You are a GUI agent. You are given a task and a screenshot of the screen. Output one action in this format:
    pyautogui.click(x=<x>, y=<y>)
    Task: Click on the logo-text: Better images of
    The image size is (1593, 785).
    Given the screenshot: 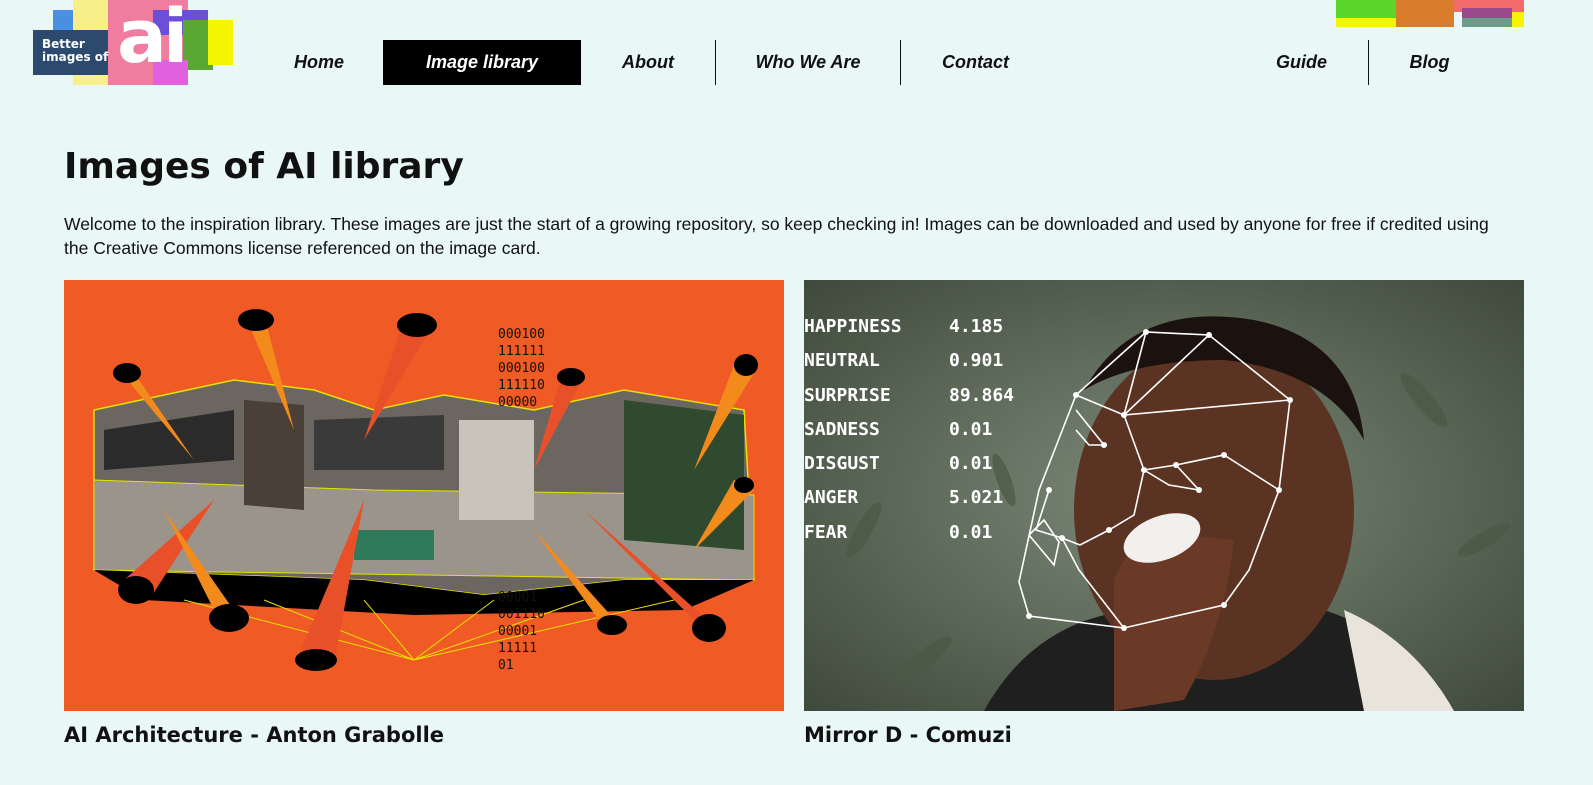 What is the action you would take?
    pyautogui.click(x=75, y=51)
    